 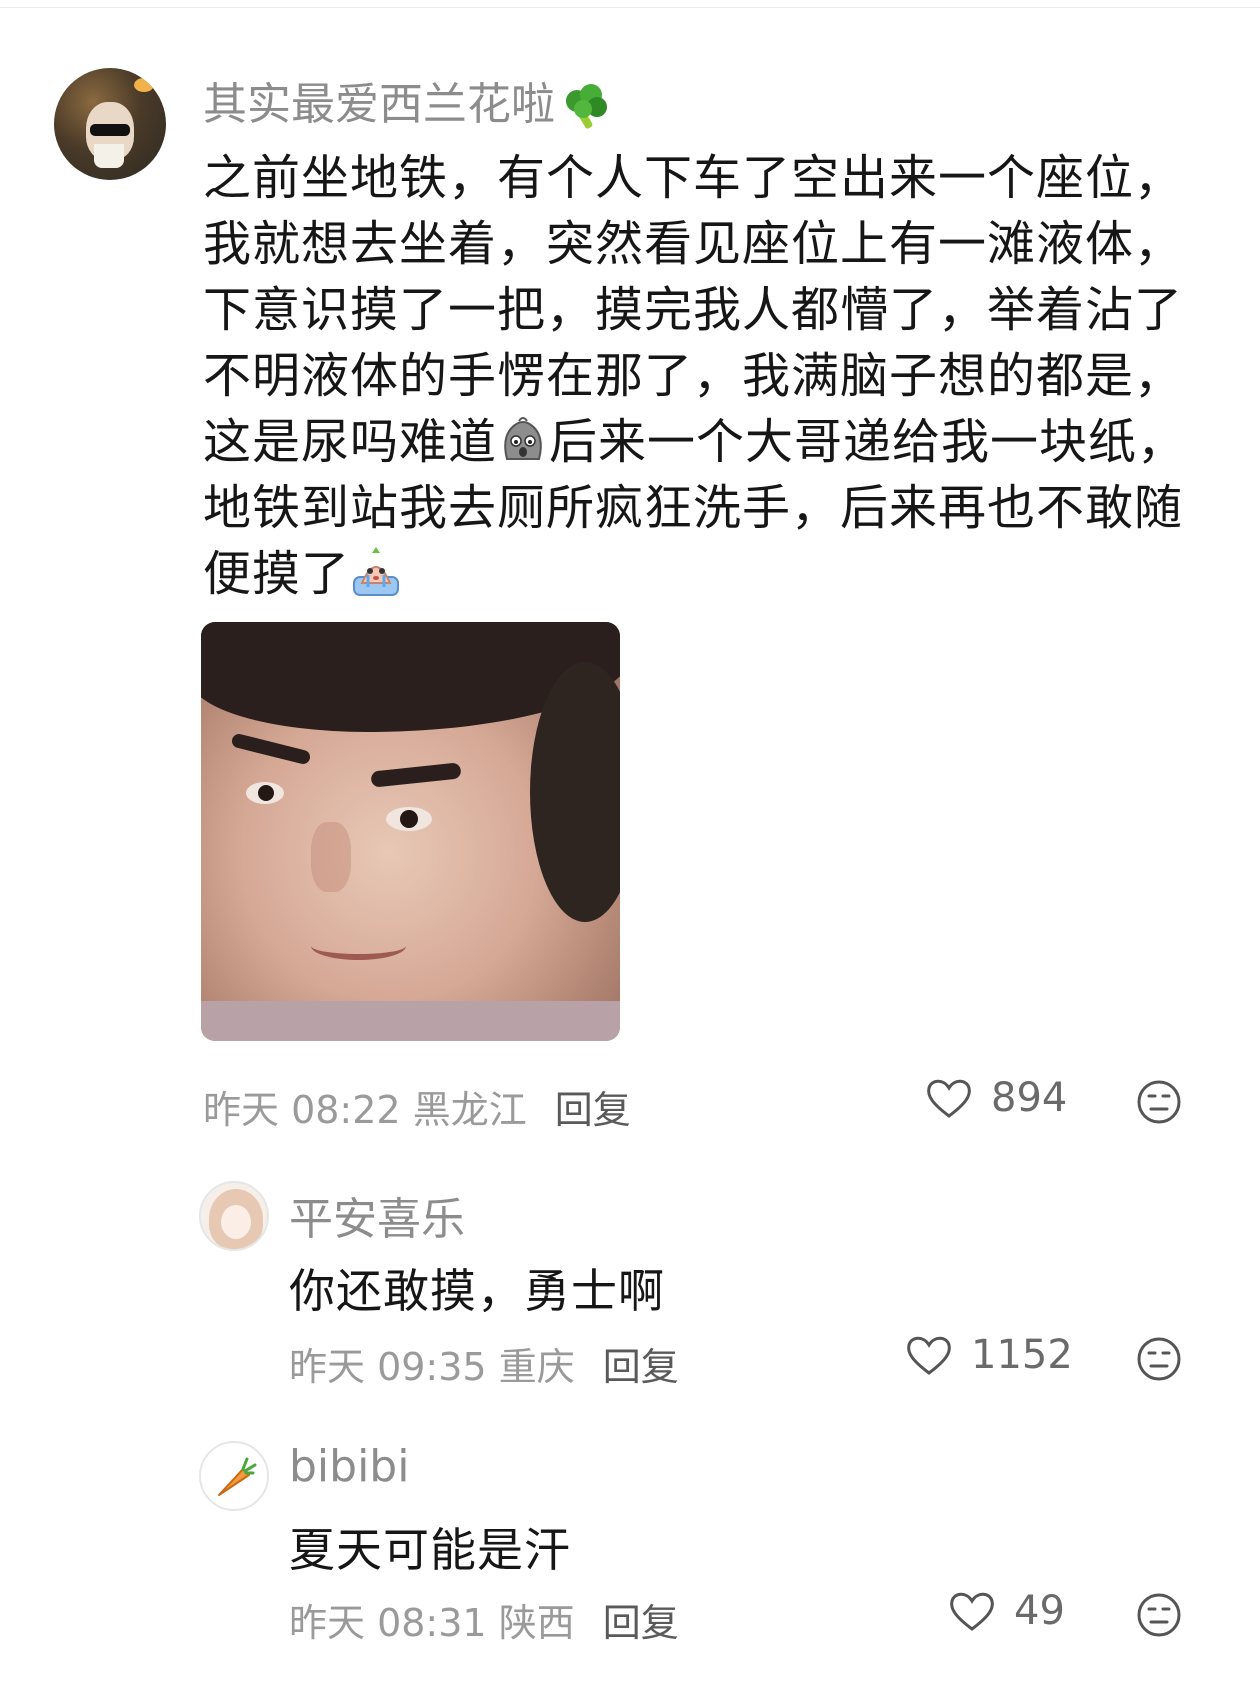 I want to click on comment-segment: 便摸了, so click(x=277, y=574).